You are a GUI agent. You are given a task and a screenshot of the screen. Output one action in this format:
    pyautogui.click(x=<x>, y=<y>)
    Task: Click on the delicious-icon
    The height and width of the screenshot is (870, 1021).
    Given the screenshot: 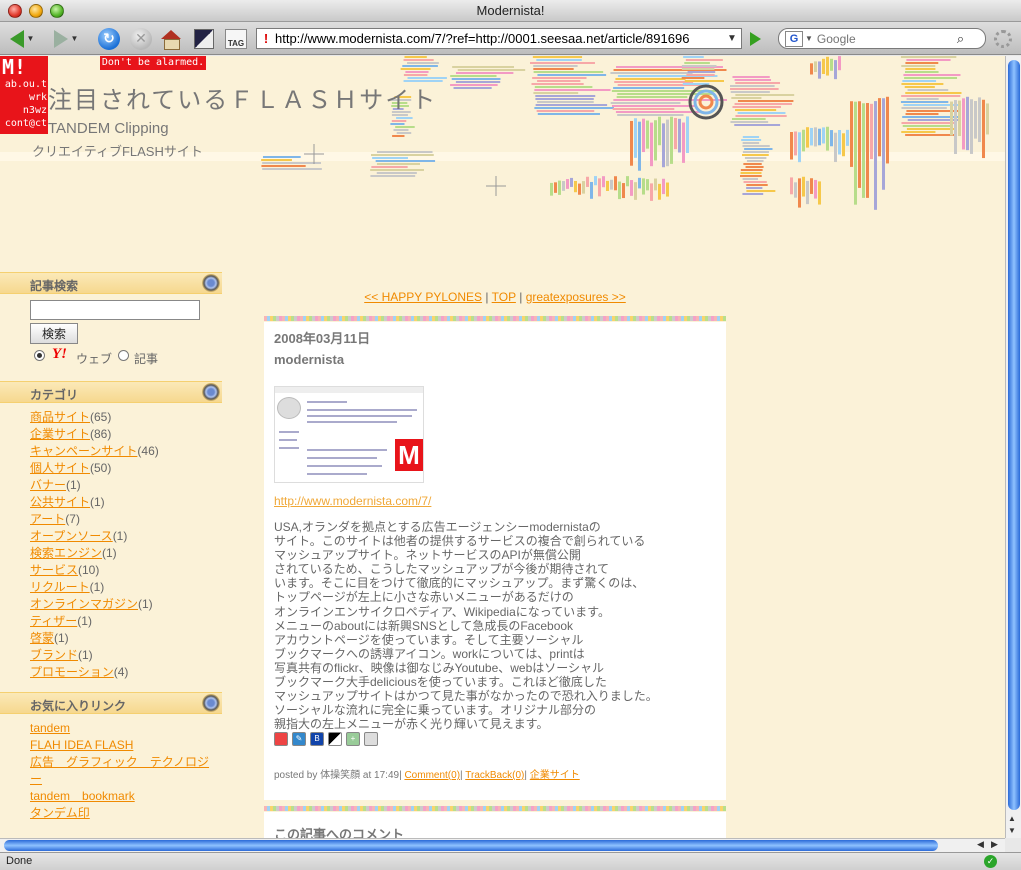 What is the action you would take?
    pyautogui.click(x=335, y=739)
    